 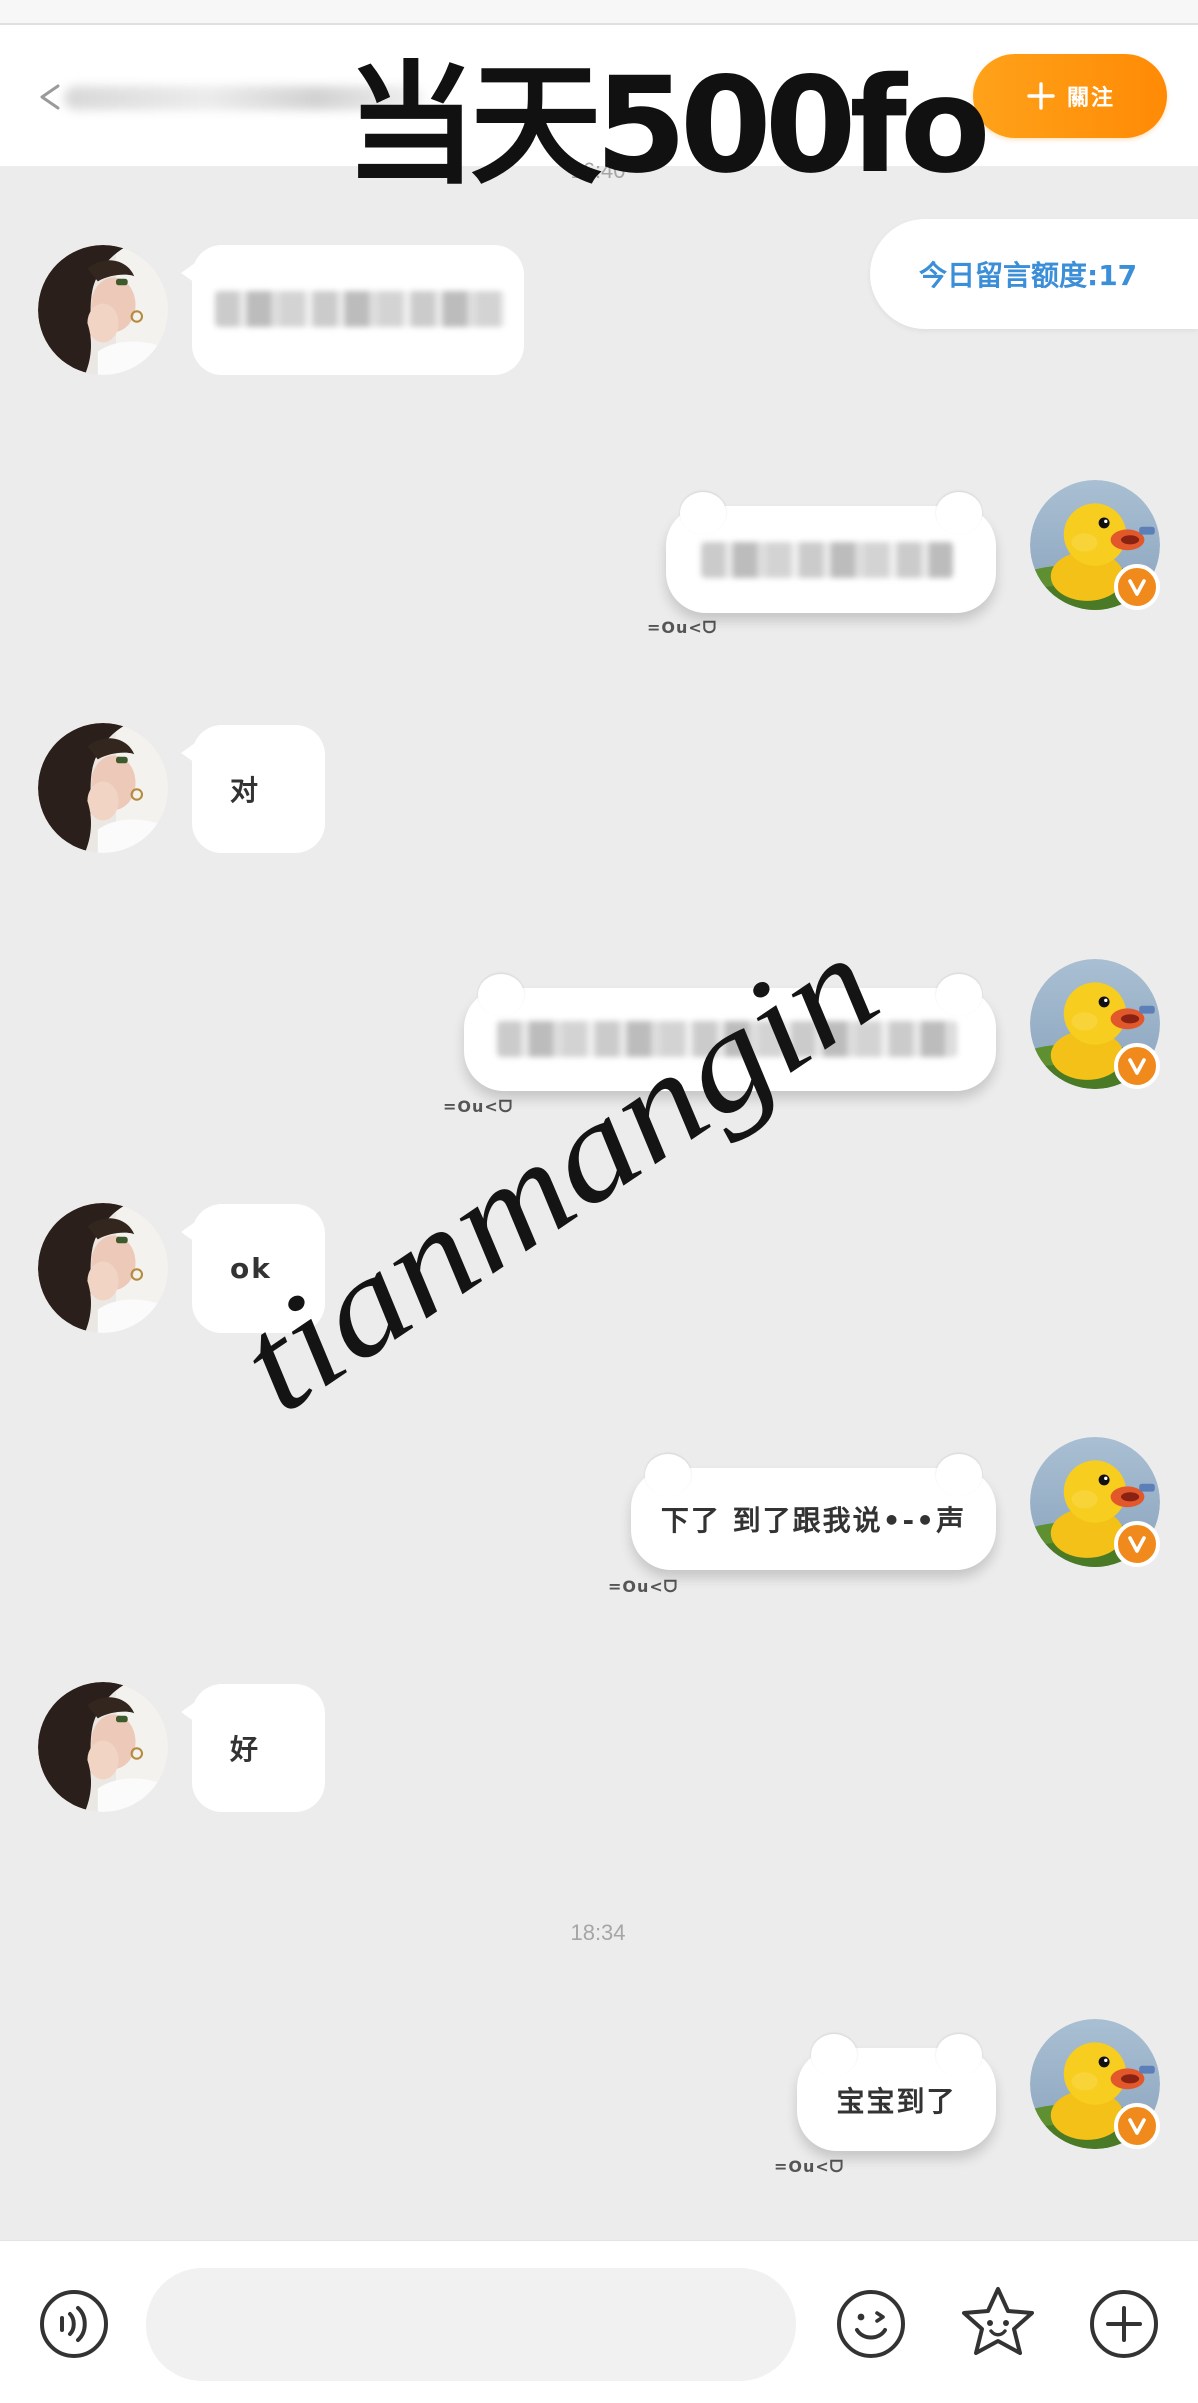 What do you see at coordinates (598, 1932) in the screenshot?
I see `timestamp: 18:34` at bounding box center [598, 1932].